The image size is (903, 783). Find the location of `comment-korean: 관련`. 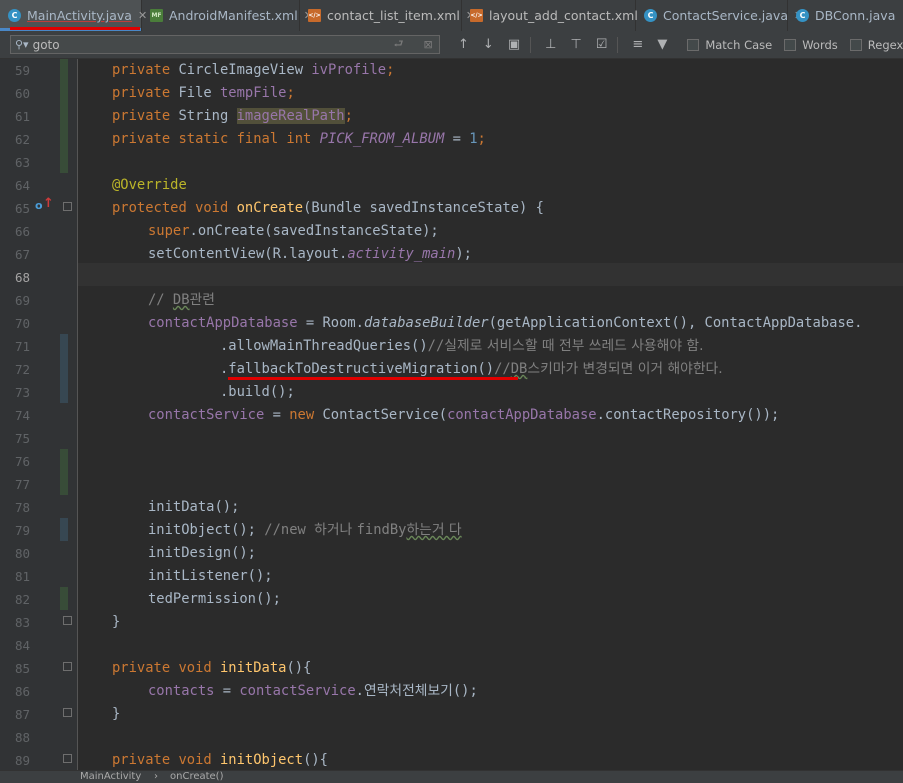

comment-korean: 관련 is located at coordinates (202, 300).